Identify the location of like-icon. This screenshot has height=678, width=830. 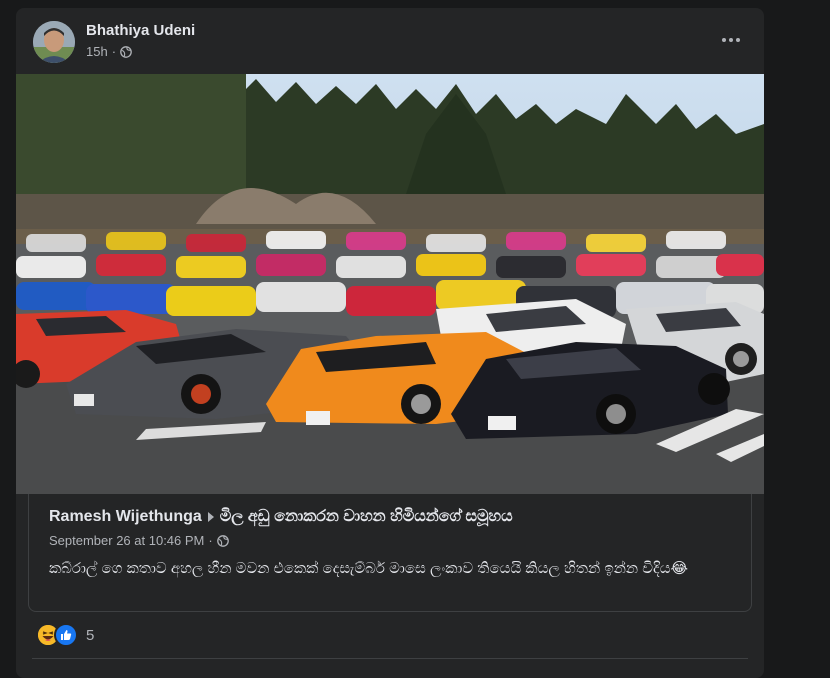
(66, 635).